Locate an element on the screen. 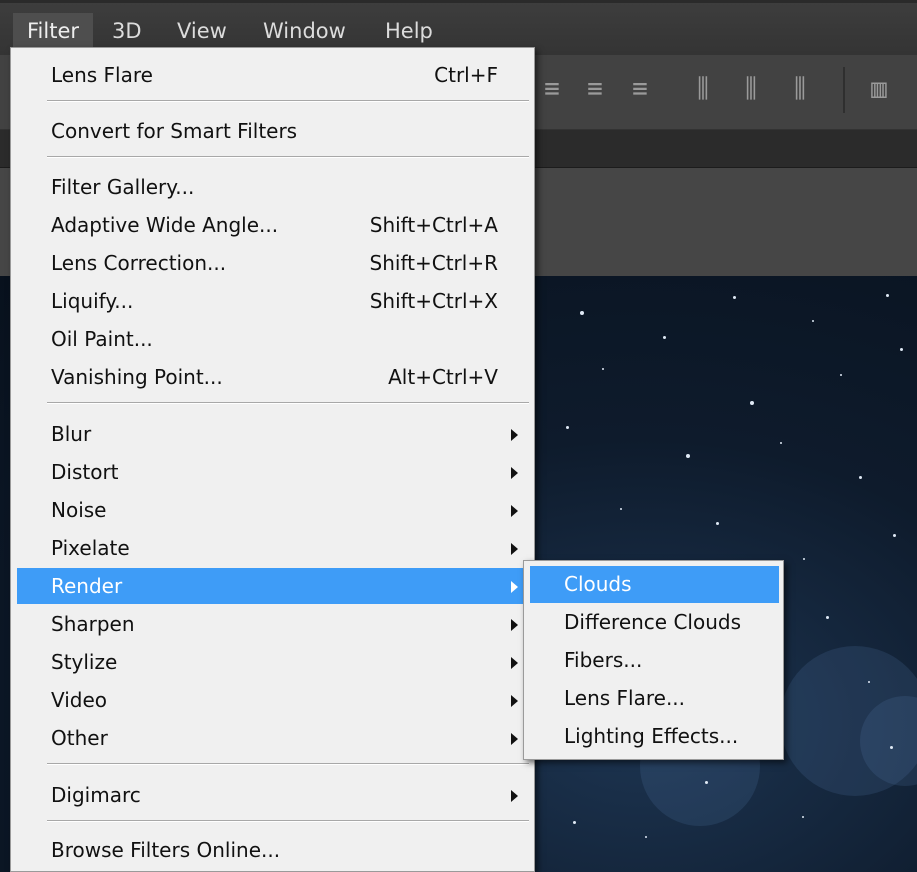 This screenshot has width=917, height=872. menu-help: Help is located at coordinates (409, 32).